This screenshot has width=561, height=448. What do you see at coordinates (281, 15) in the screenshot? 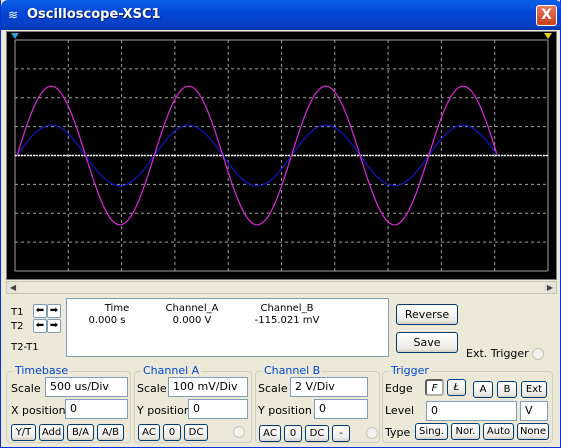
I see `title-bar: ≋ Oscilloscope-XSC1 X` at bounding box center [281, 15].